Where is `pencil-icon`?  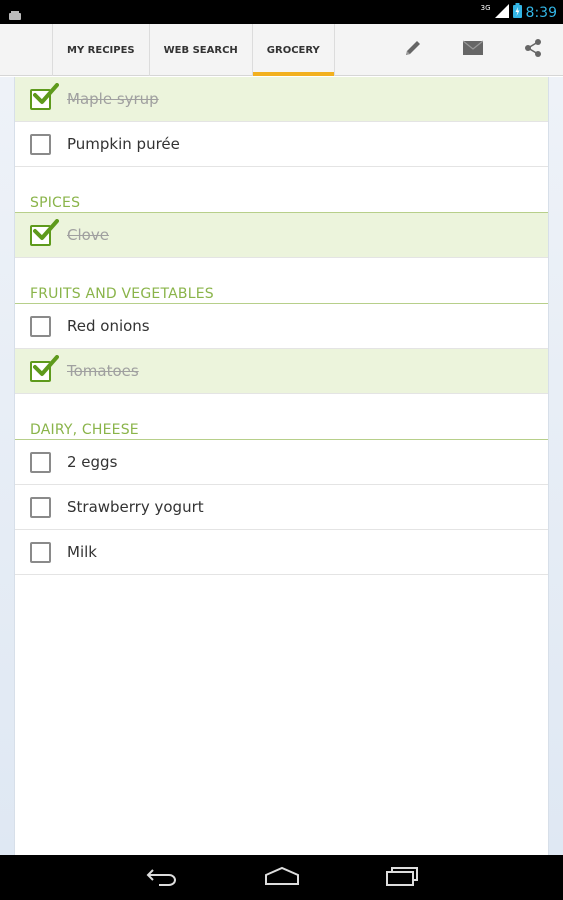
pencil-icon is located at coordinates (413, 50).